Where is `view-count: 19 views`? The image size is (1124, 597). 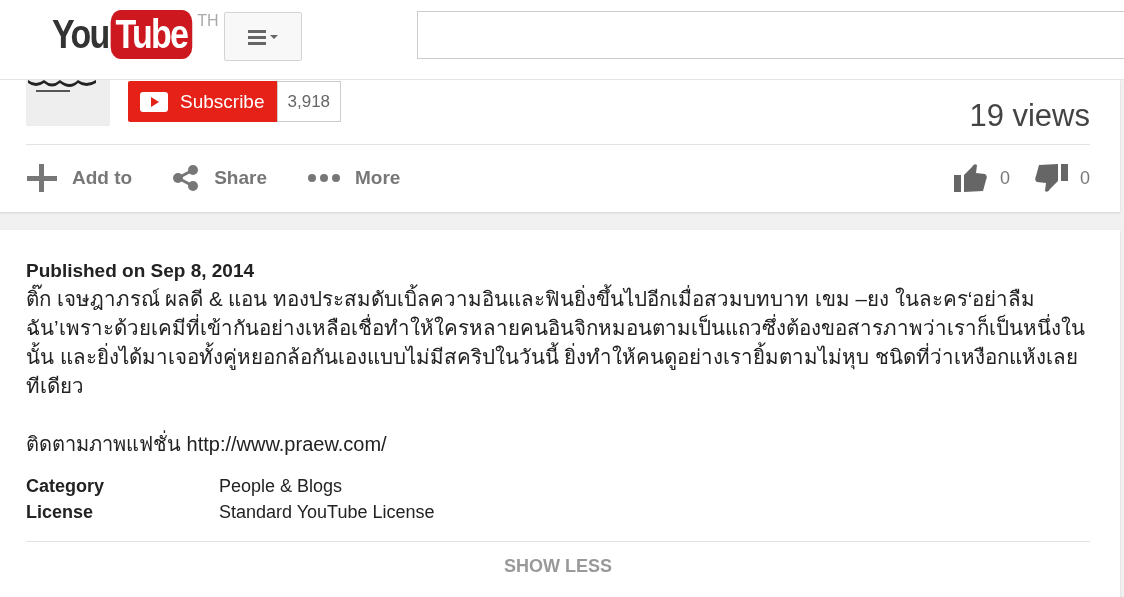
view-count: 19 views is located at coordinates (1029, 116).